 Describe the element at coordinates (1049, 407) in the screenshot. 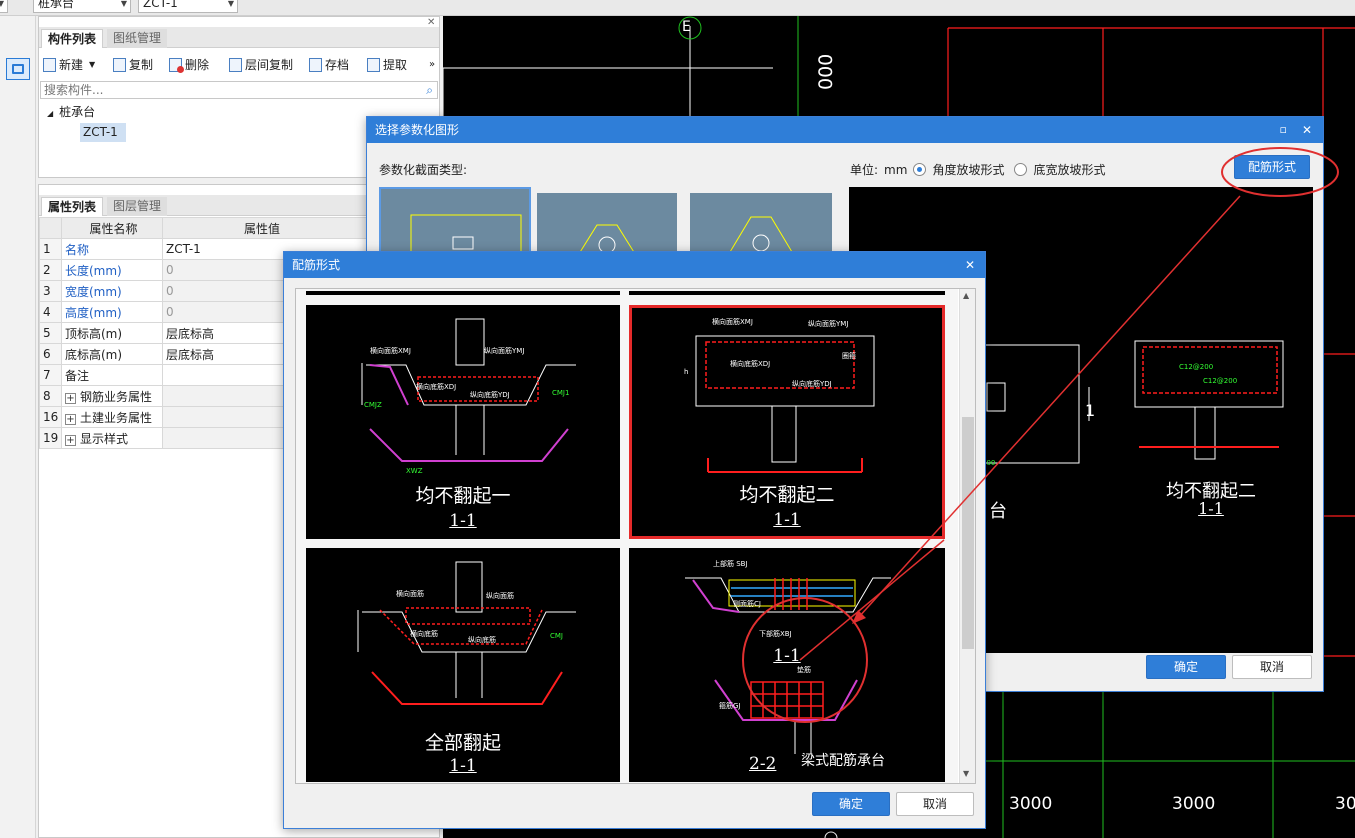

I see `annotation-line` at that location.